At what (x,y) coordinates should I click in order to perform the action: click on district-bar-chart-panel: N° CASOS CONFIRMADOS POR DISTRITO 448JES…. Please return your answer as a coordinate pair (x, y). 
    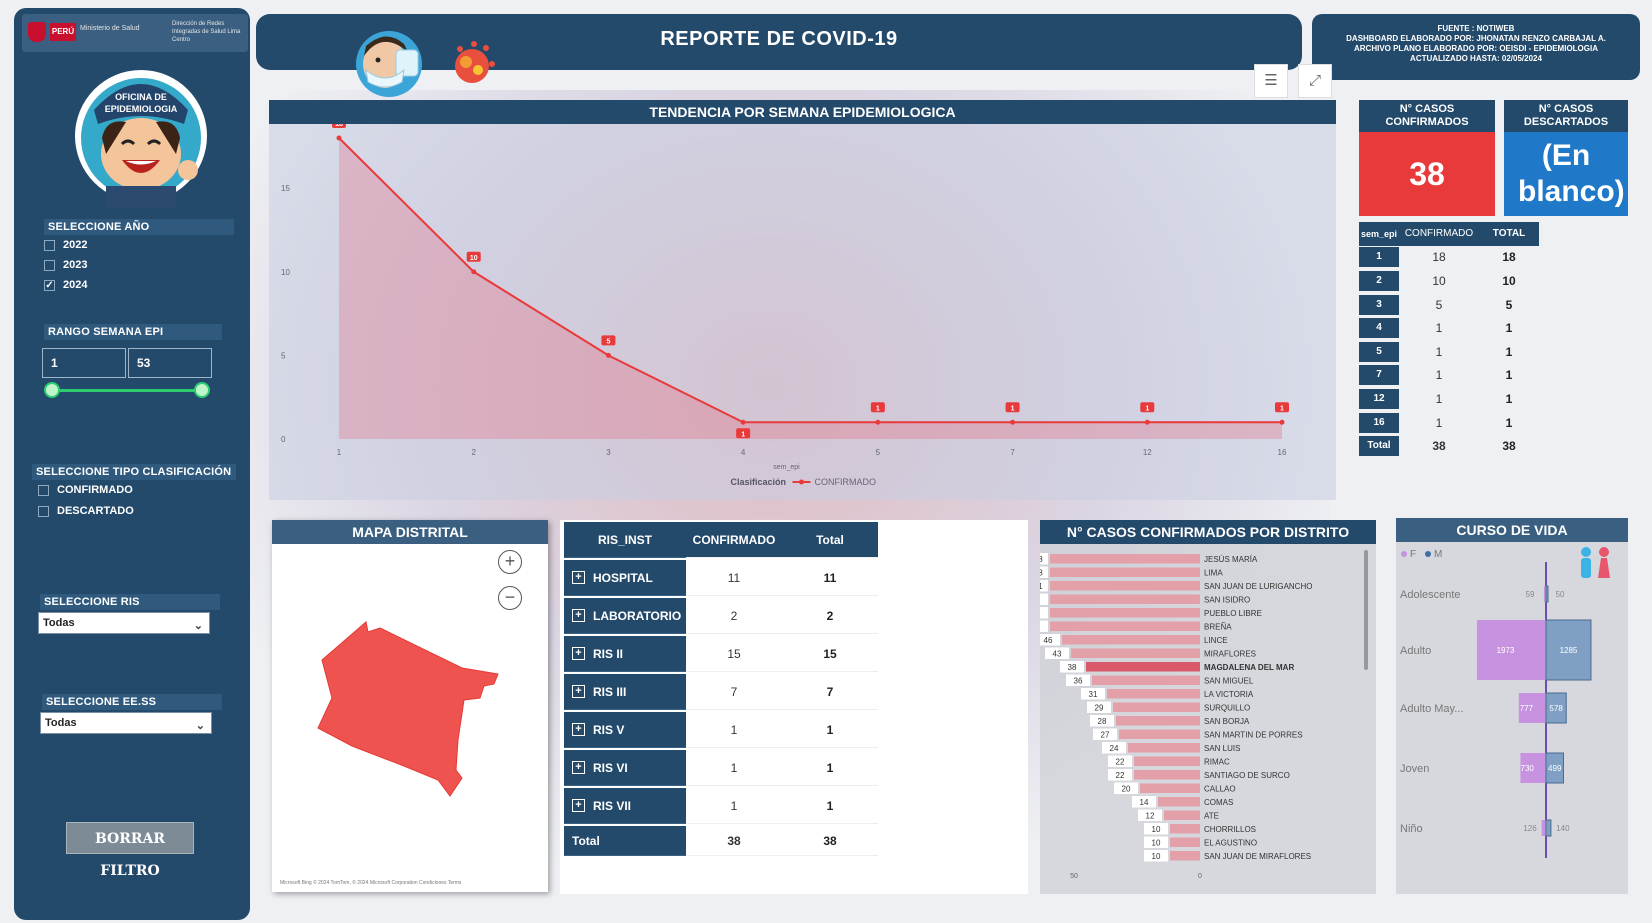
    Looking at the image, I should click on (1208, 707).